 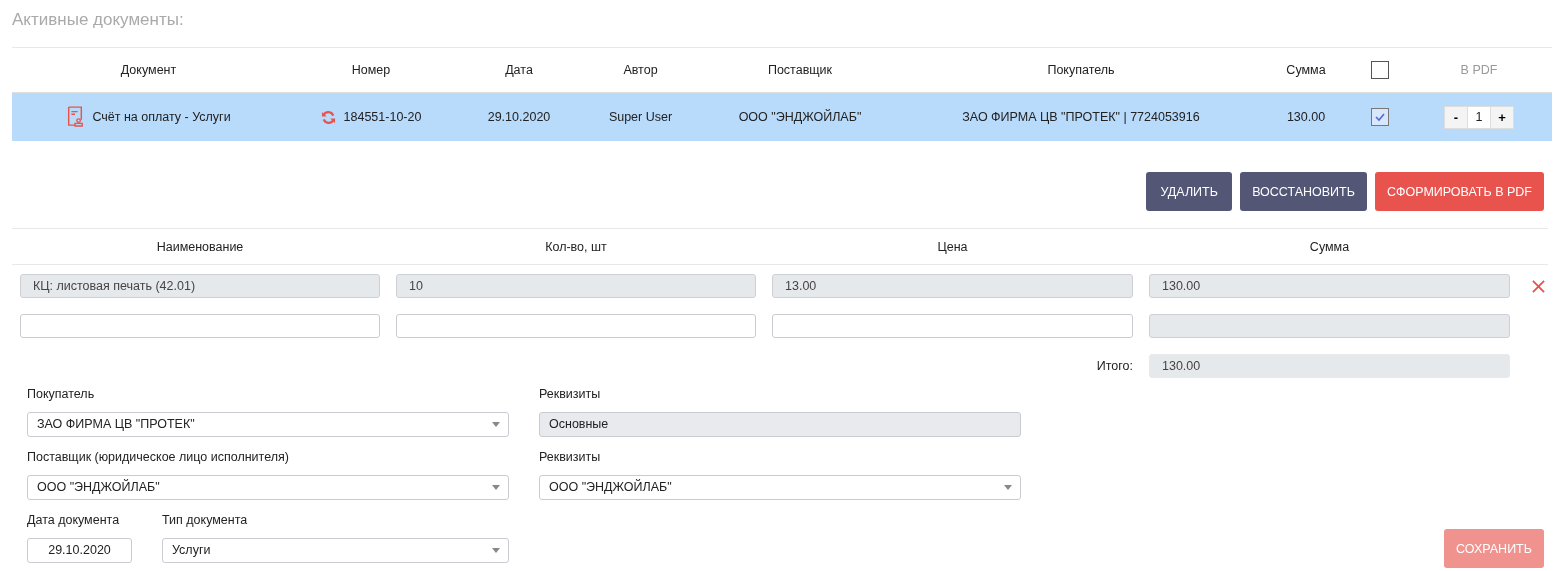 I want to click on column-header: Кол-во, шт, so click(x=576, y=246).